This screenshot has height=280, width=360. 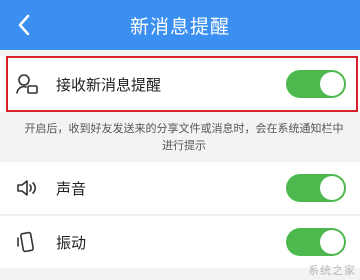 I want to click on setting-label: 振动, so click(x=71, y=242).